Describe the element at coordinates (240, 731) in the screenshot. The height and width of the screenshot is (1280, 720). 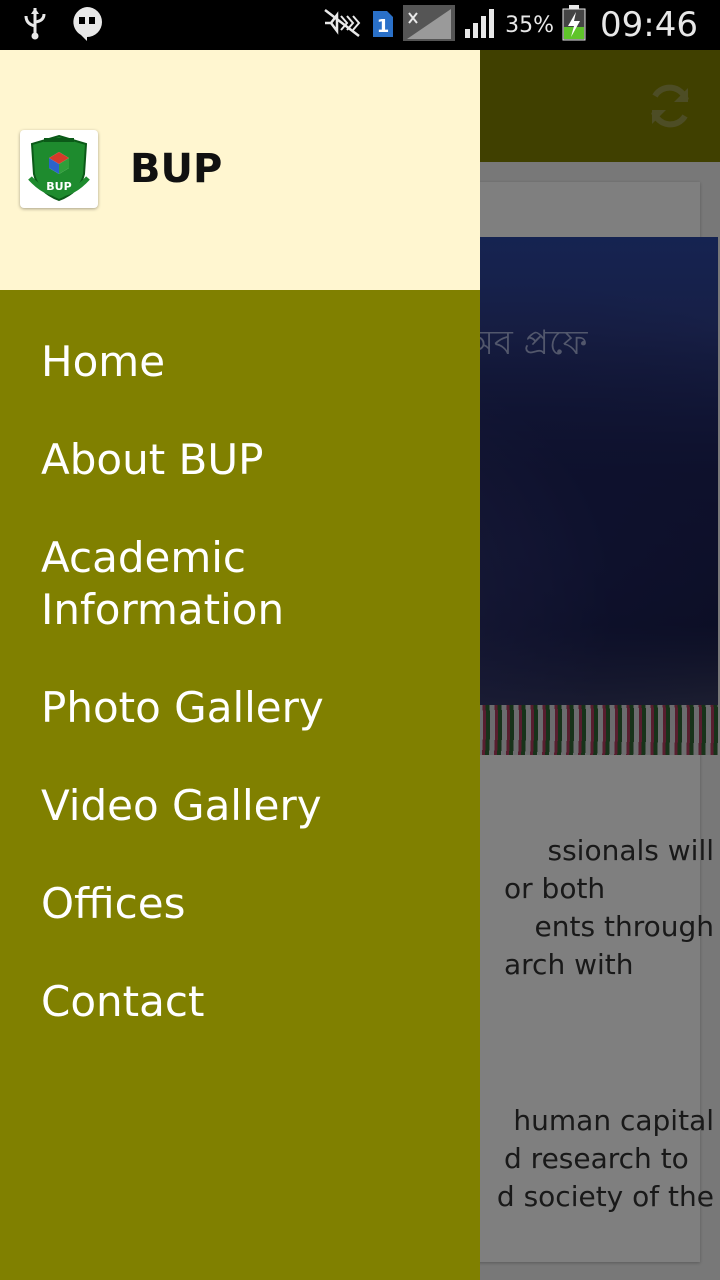
I see `menu-item-photo-gallery: Photo Gallery` at that location.